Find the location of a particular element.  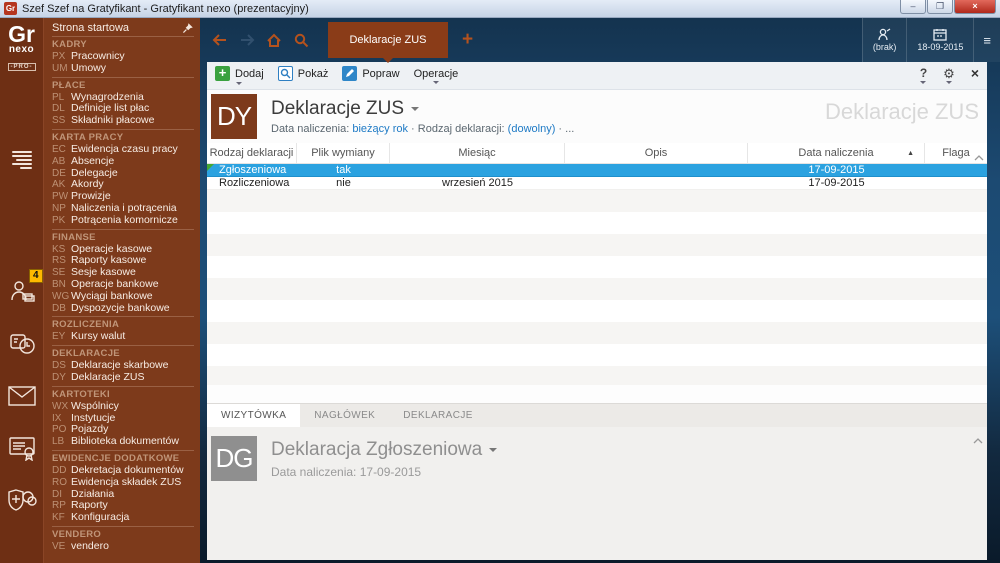

sidebar-item-code: BN is located at coordinates (59, 284).